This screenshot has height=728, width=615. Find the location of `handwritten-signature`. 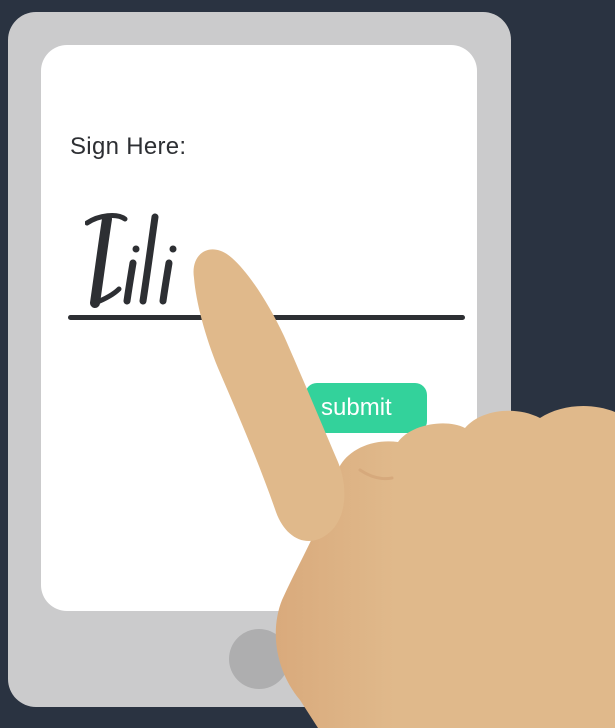

handwritten-signature is located at coordinates (131, 260).